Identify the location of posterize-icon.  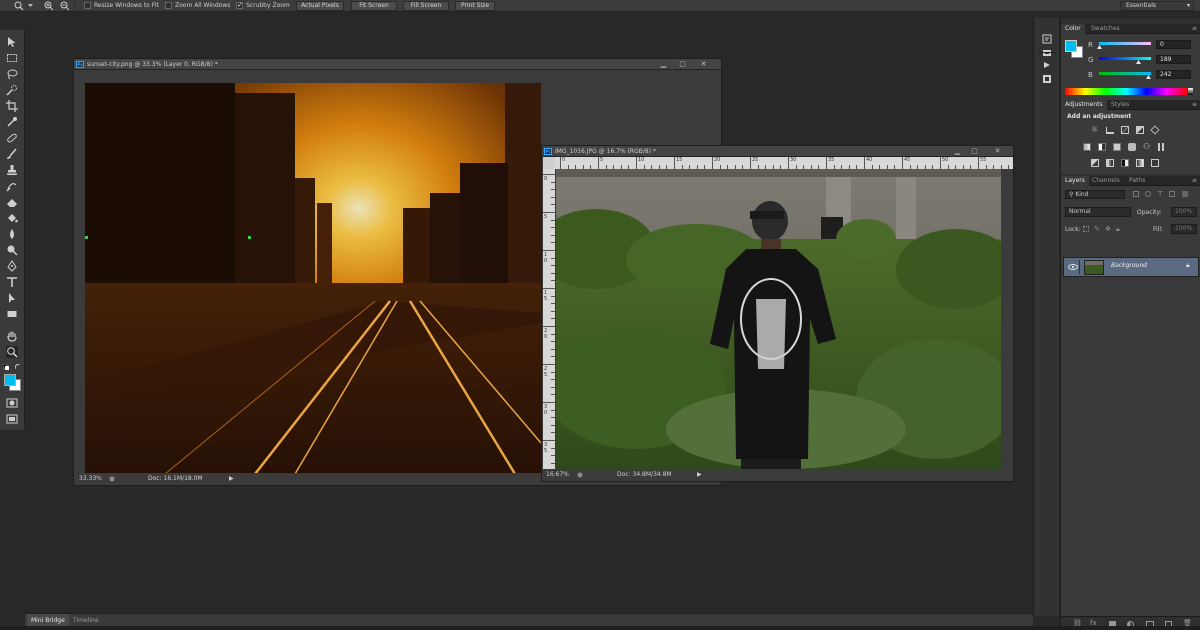
(1110, 163).